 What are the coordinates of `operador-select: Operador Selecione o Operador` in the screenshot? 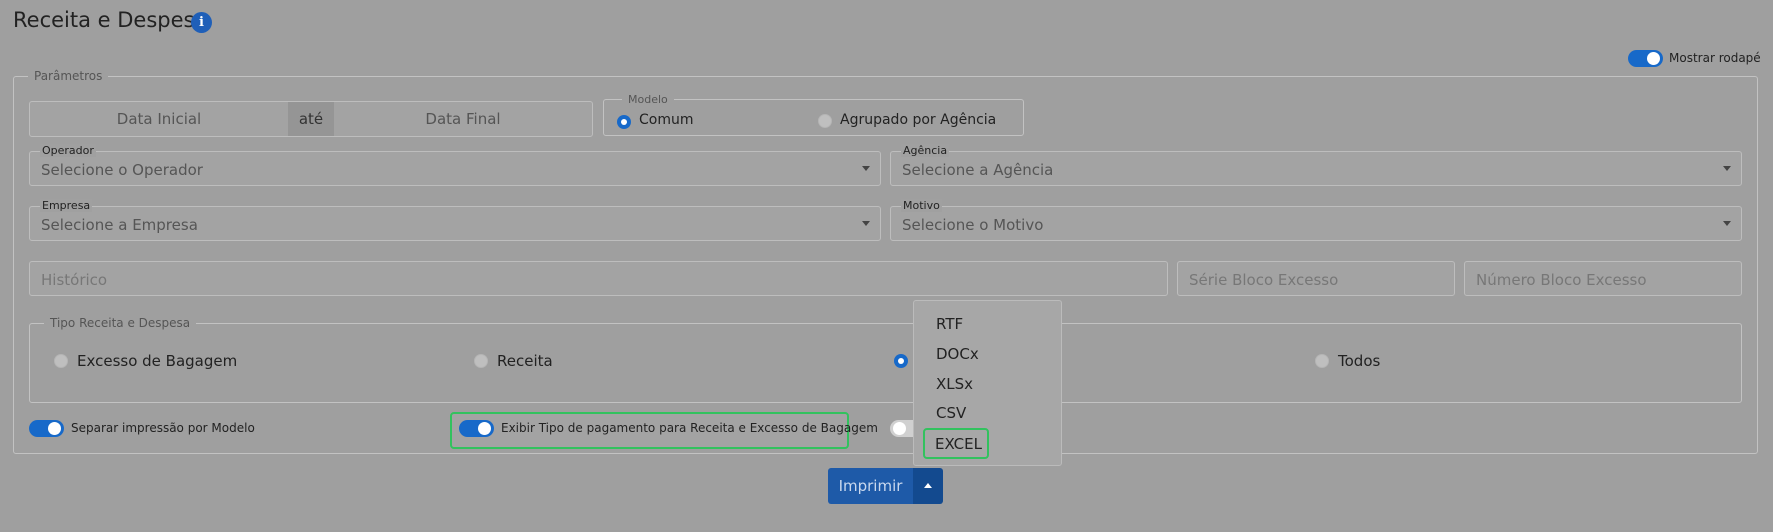 It's located at (455, 165).